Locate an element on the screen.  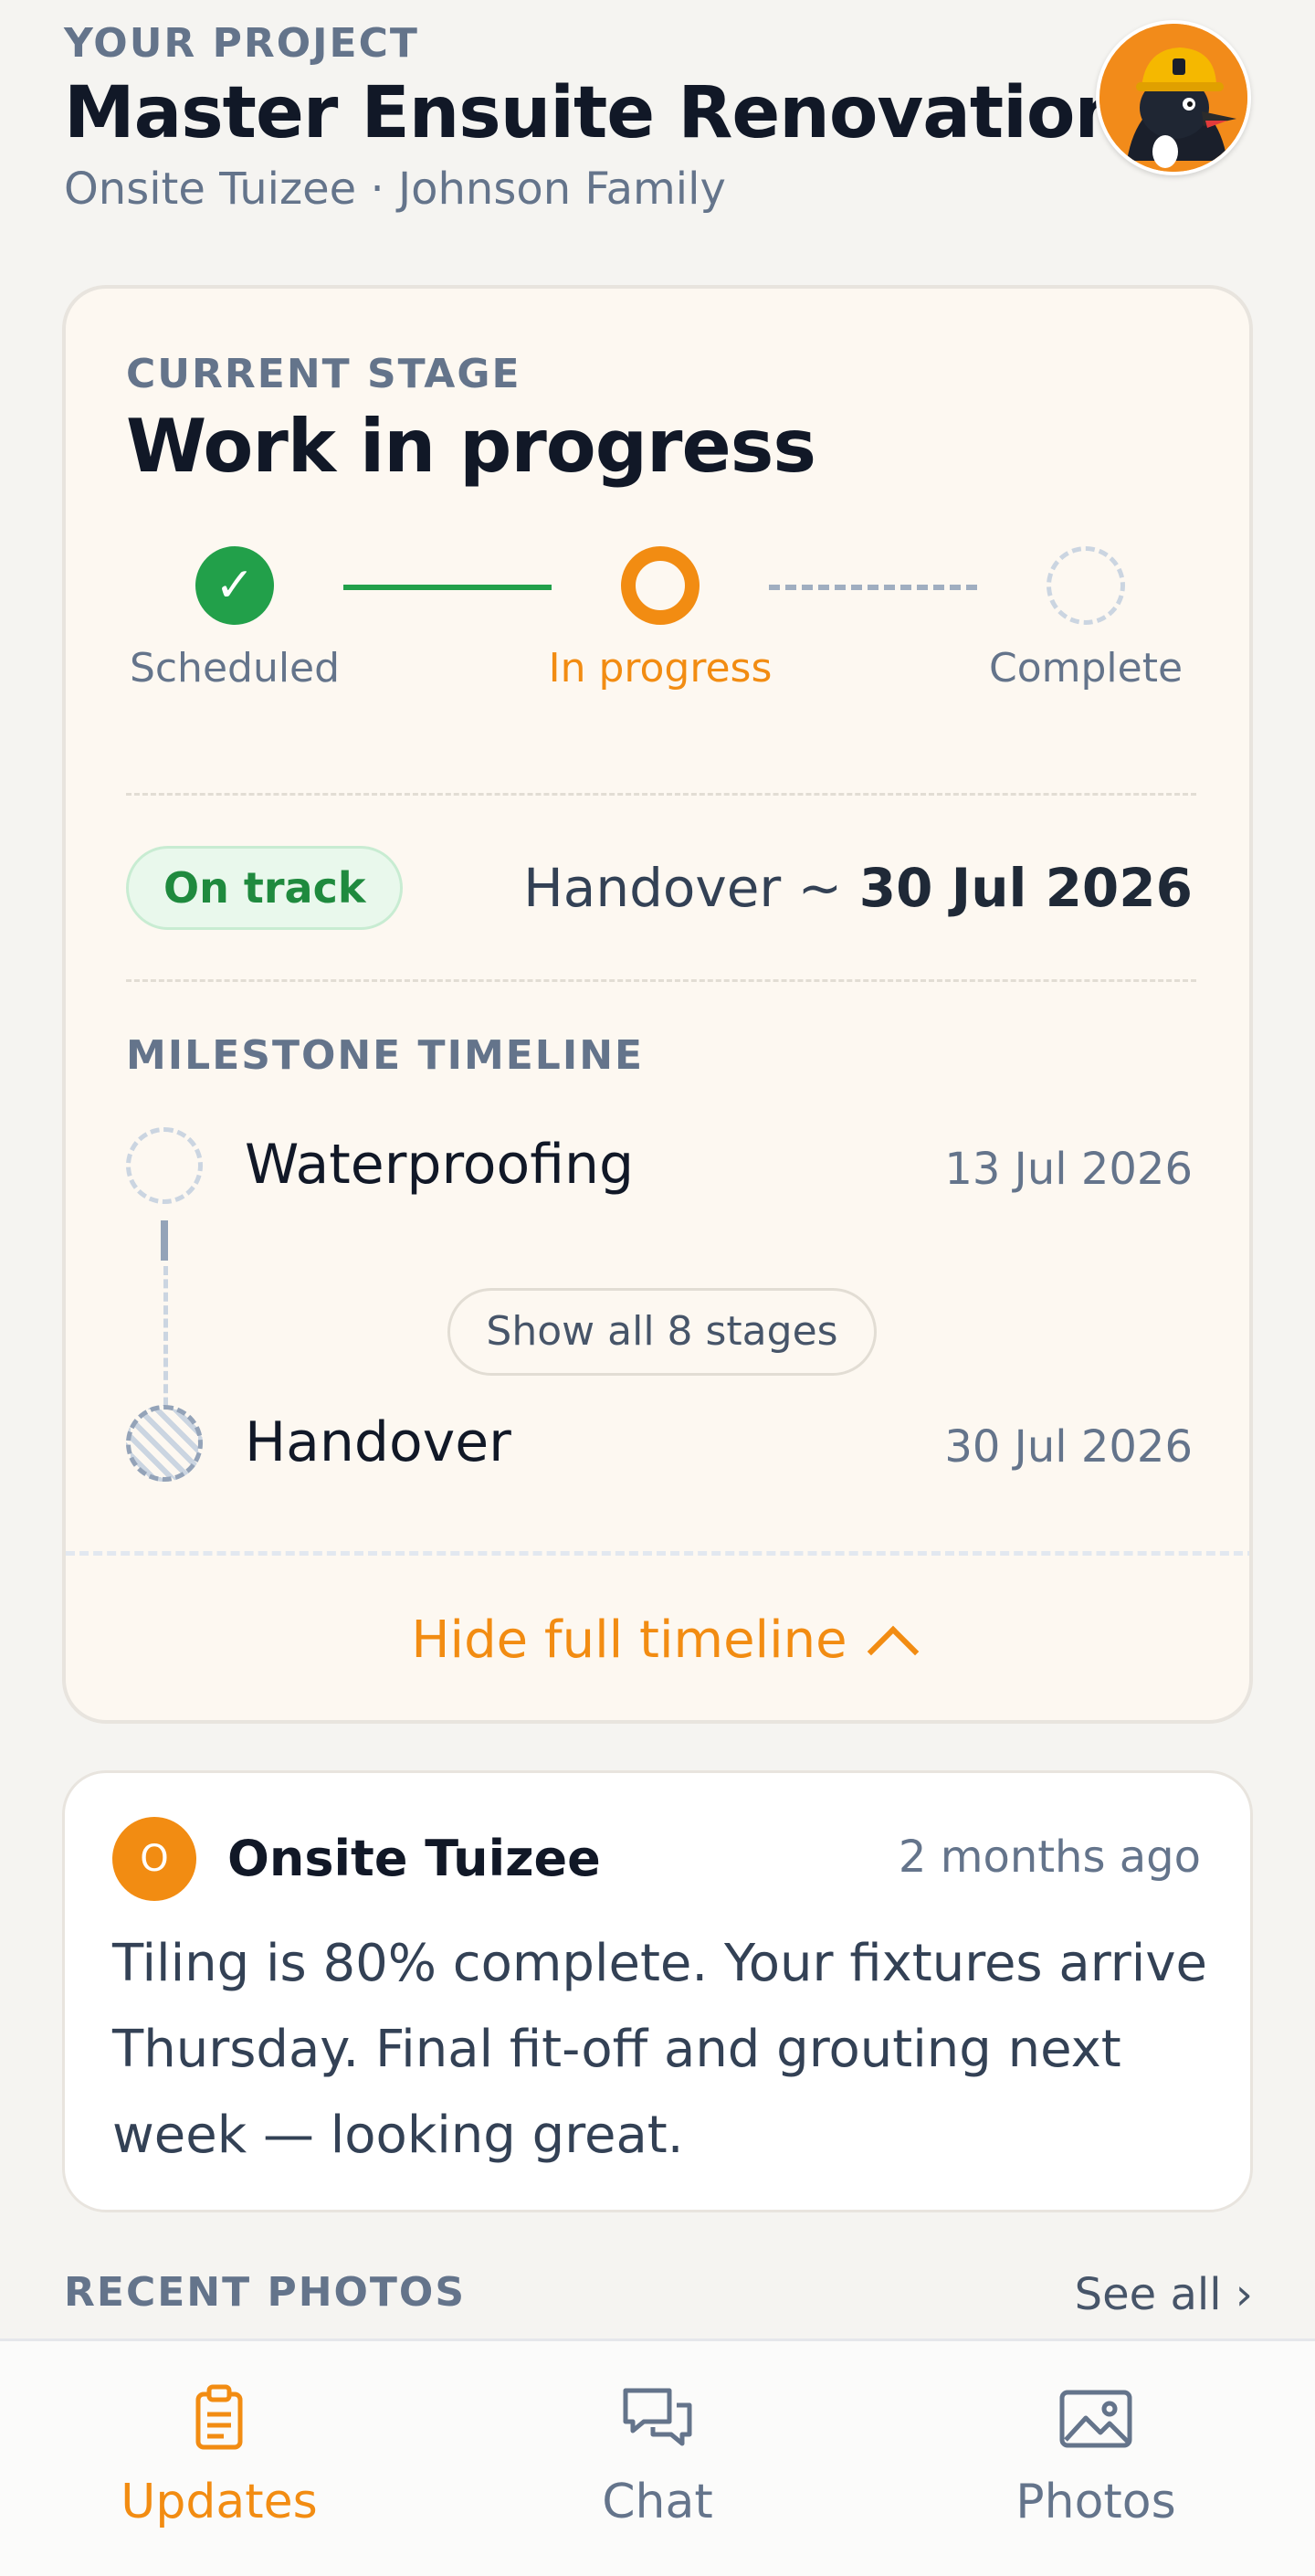
project-title: Master Ensuite Renovation is located at coordinates (594, 113).